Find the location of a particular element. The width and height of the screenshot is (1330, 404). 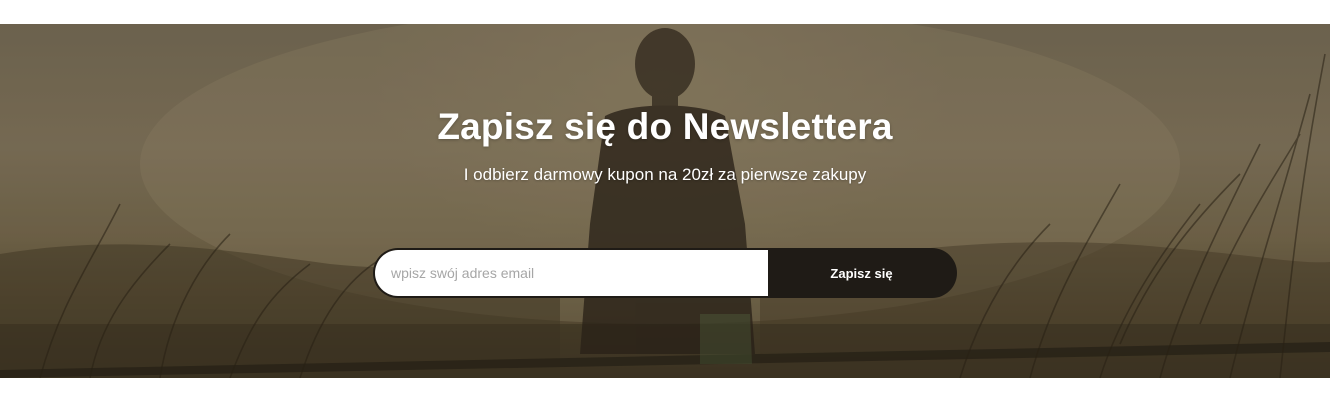

newsletter-form: Zapisz się is located at coordinates (665, 273).